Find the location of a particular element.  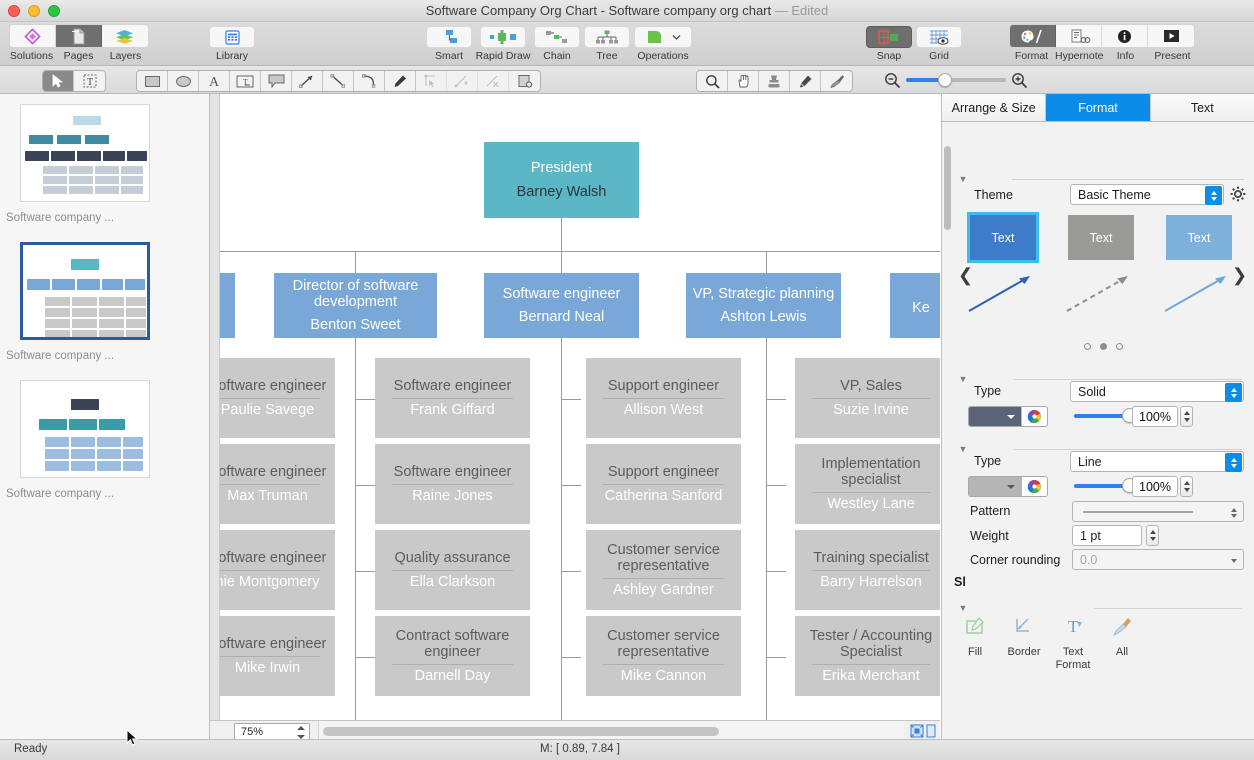

chain-button: Chain is located at coordinates (557, 43).